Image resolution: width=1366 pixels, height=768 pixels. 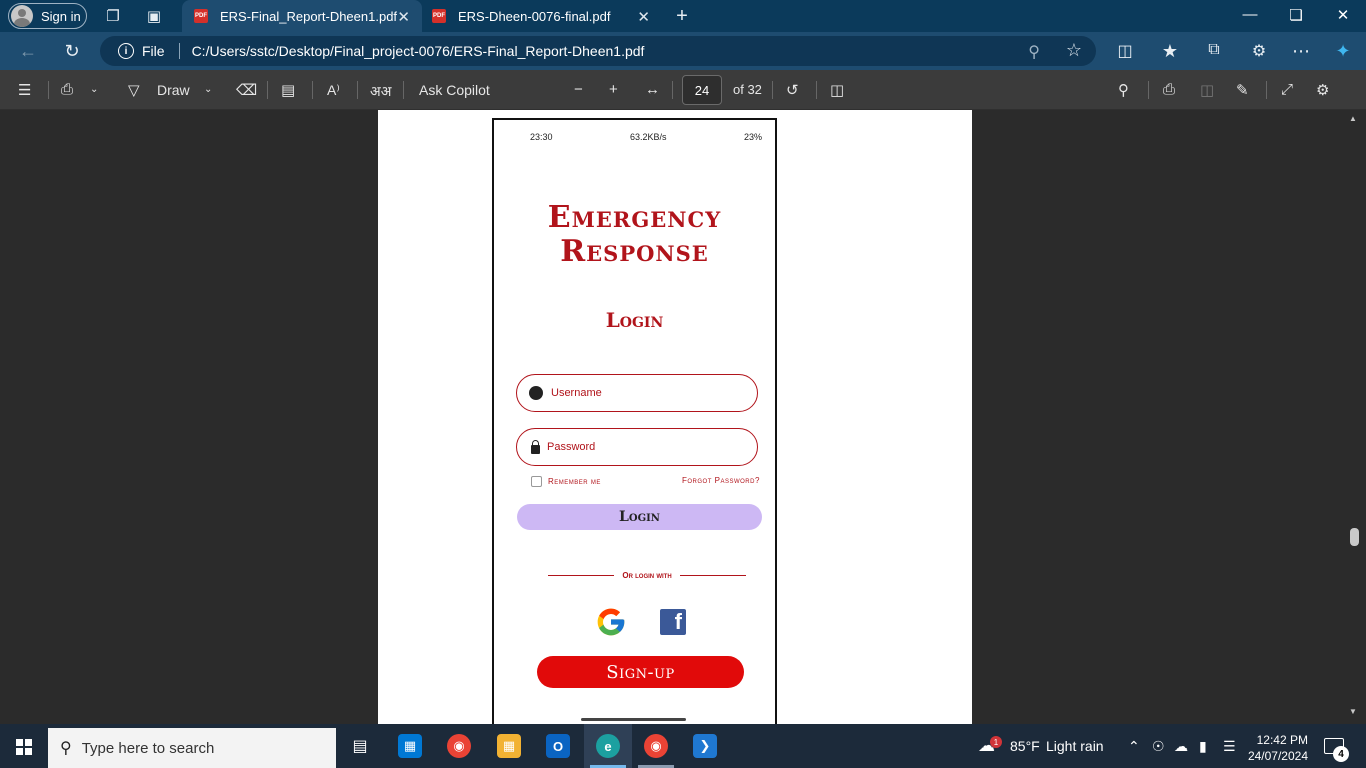 I want to click on collections-icon: ⧉, so click(x=1214, y=50).